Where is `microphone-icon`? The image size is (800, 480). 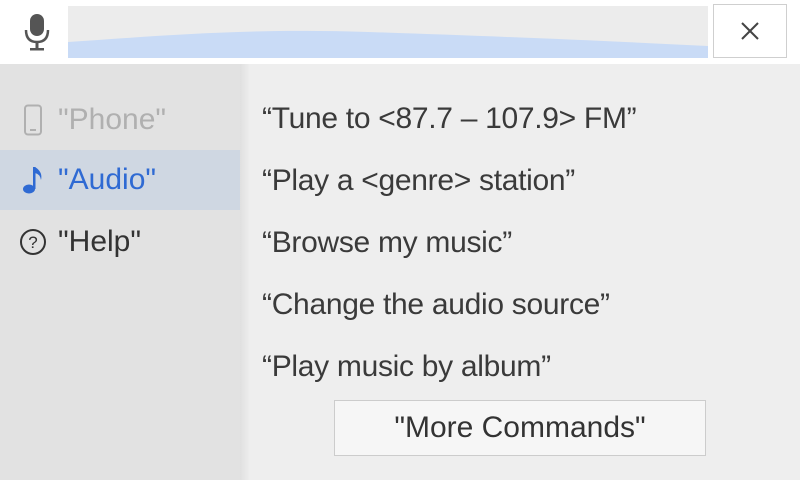 microphone-icon is located at coordinates (37, 32).